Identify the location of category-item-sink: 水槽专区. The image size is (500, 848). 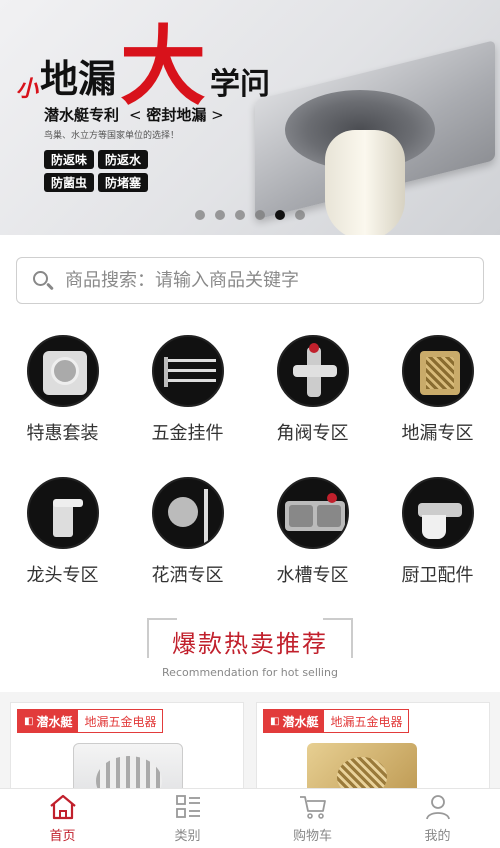
(312, 532).